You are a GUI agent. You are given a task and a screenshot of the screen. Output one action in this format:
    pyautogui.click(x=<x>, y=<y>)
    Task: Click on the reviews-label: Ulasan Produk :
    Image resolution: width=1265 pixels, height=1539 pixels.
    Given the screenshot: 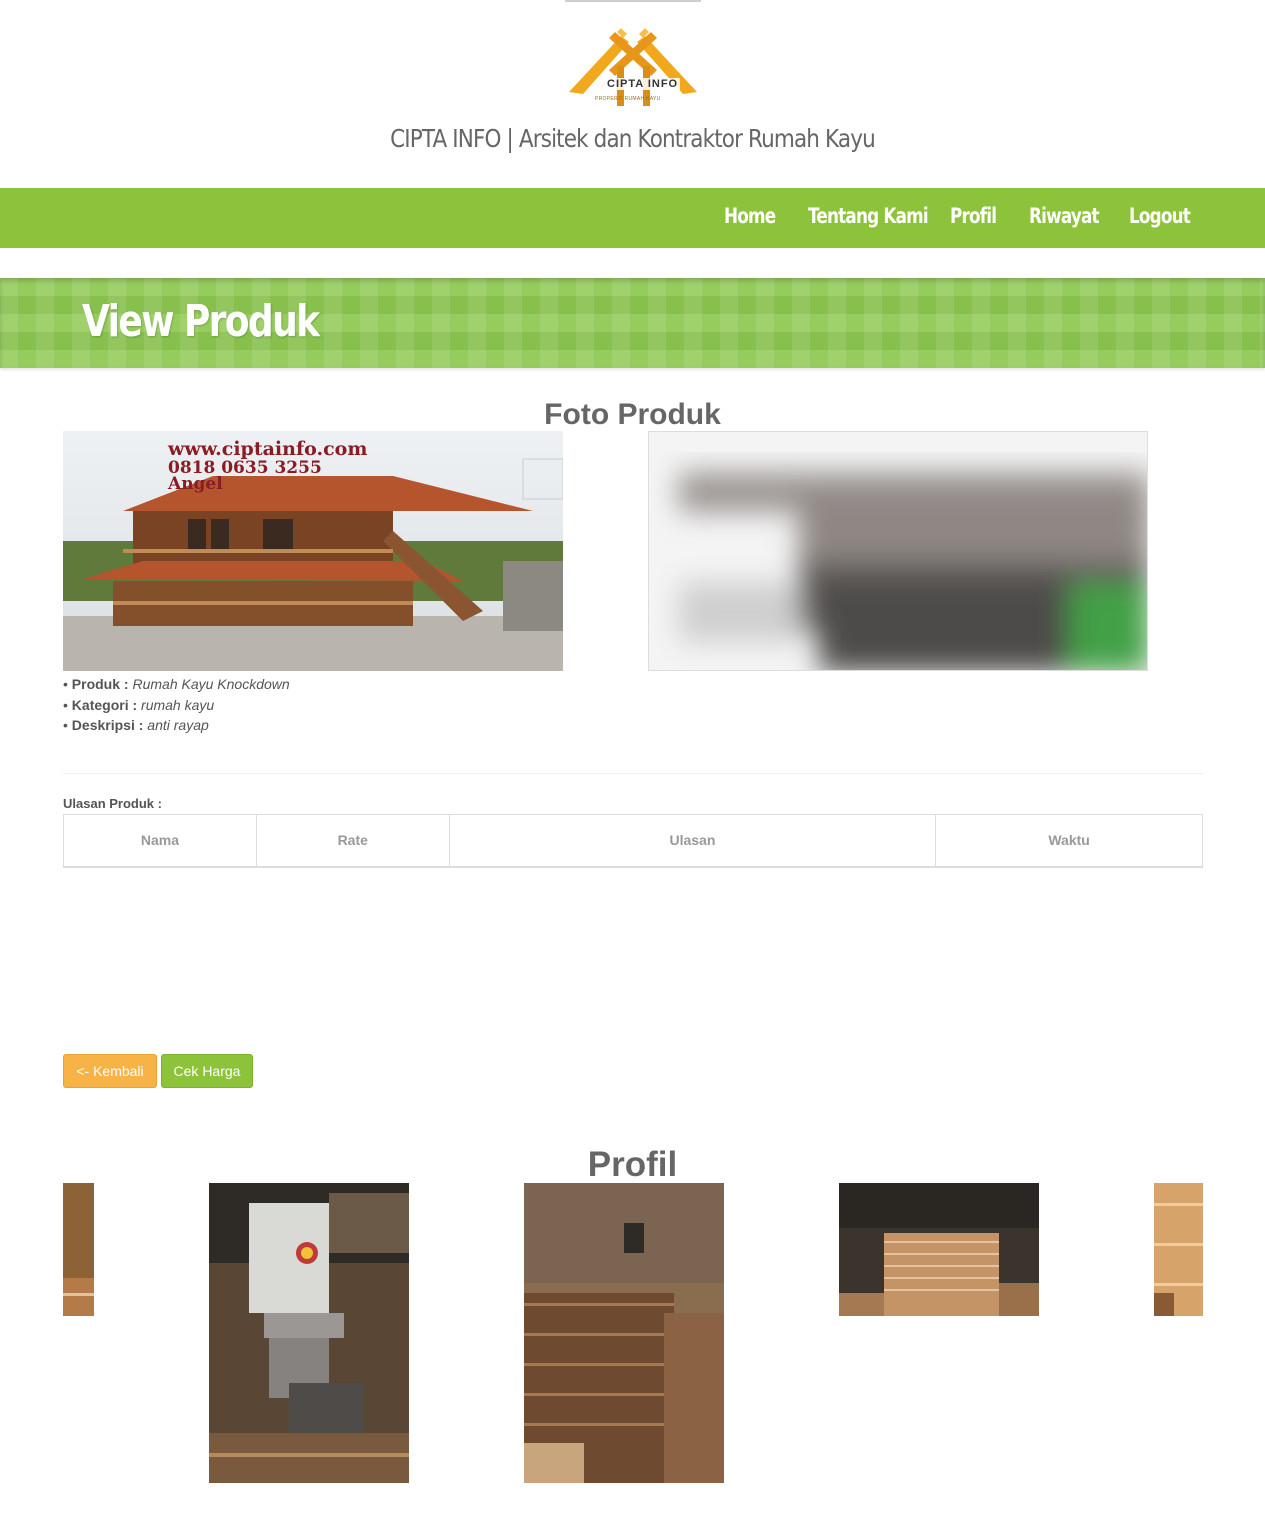 What is the action you would take?
    pyautogui.click(x=112, y=803)
    